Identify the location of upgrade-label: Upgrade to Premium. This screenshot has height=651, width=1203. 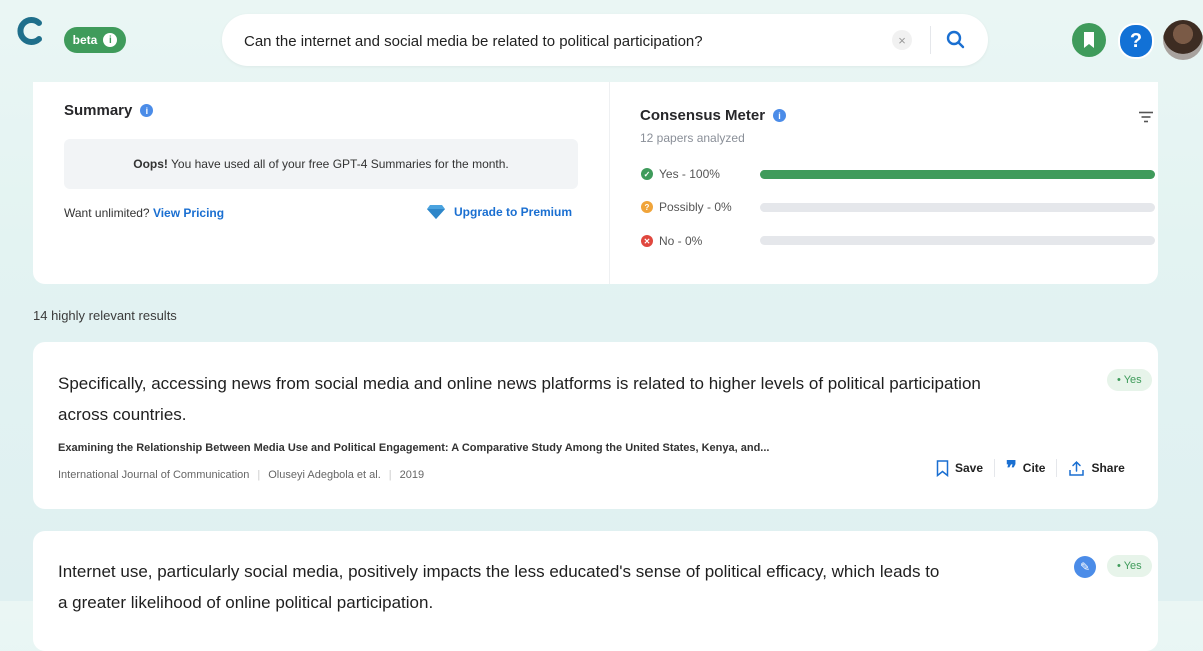
(513, 212).